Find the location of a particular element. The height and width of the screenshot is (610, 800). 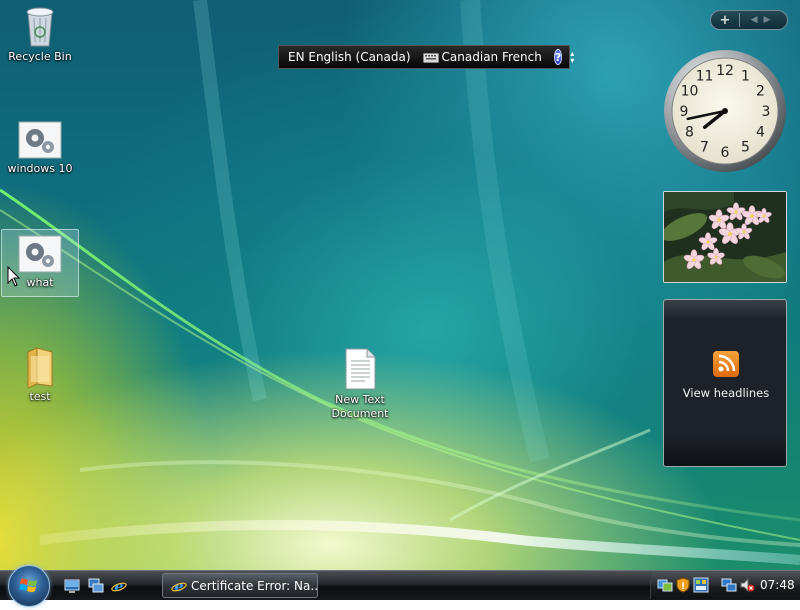

clock-gadget: 1 2 3 4 5 6 7 8 9 10 11 12 is located at coordinates (725, 113).